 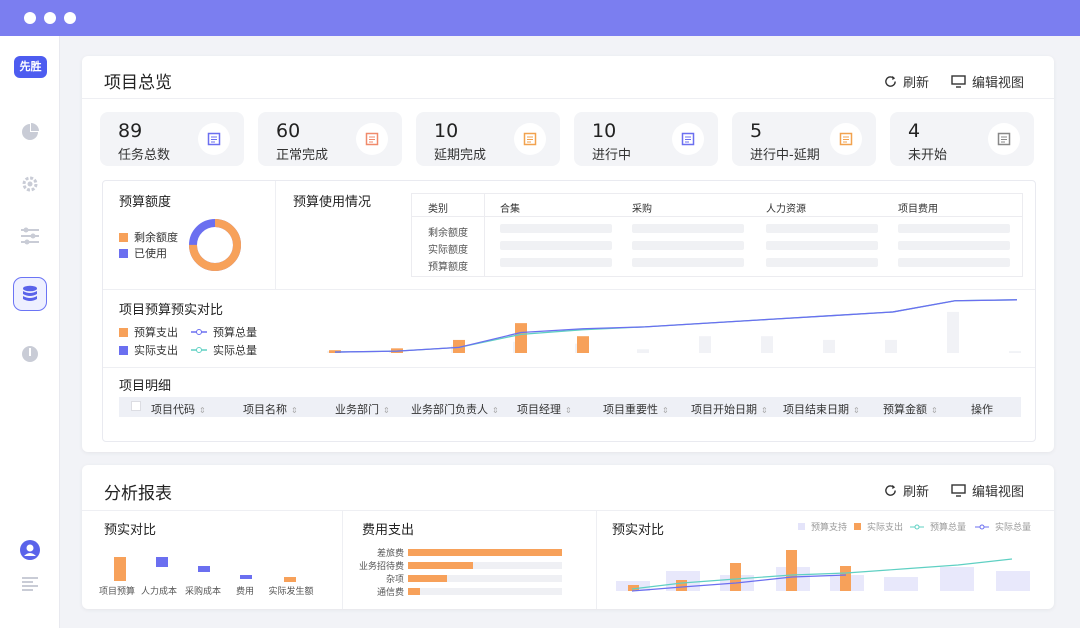 What do you see at coordinates (642, 209) in the screenshot?
I see `usage-col-purchase: 采购` at bounding box center [642, 209].